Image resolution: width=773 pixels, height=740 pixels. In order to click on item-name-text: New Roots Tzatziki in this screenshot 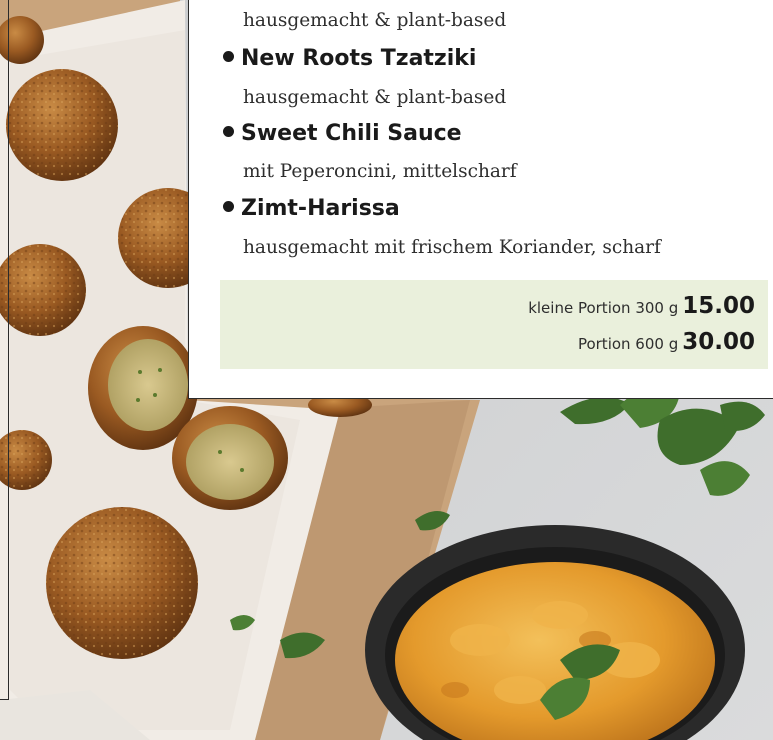, I will do `click(359, 58)`.